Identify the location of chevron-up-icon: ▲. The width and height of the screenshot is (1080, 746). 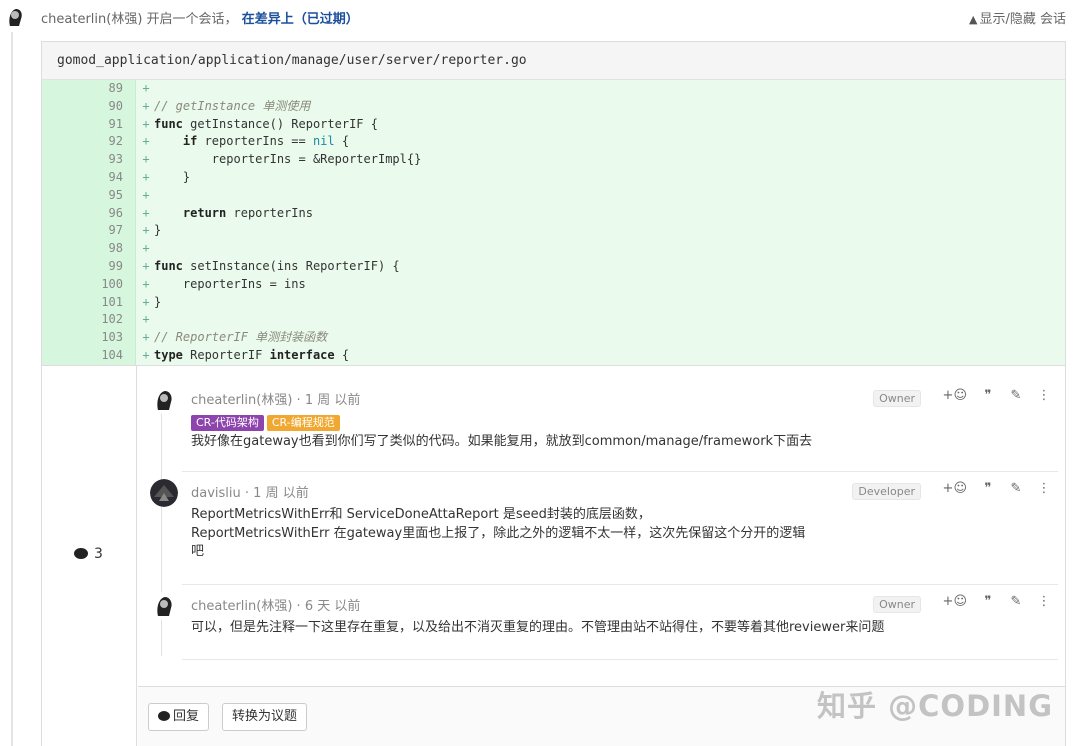
(973, 19).